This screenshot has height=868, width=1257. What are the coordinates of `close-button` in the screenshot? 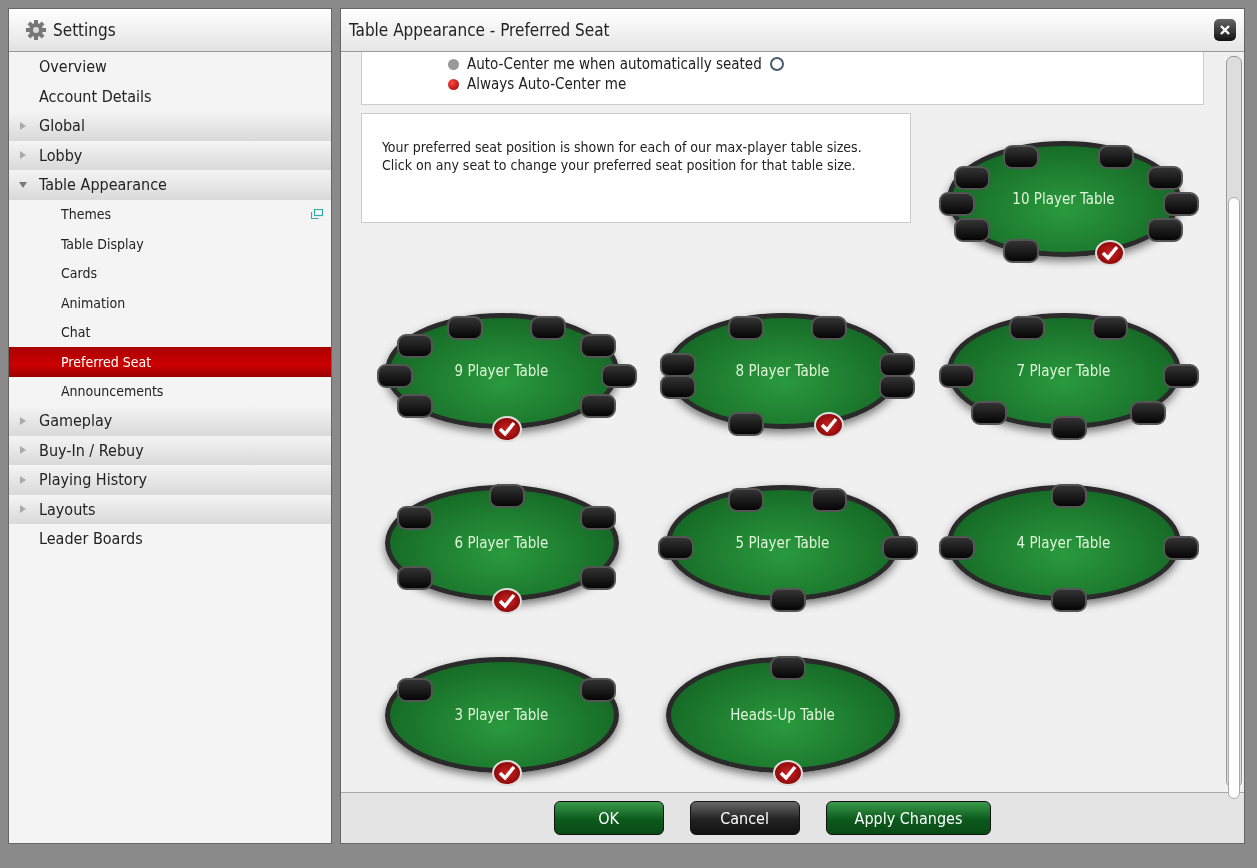 It's located at (1225, 30).